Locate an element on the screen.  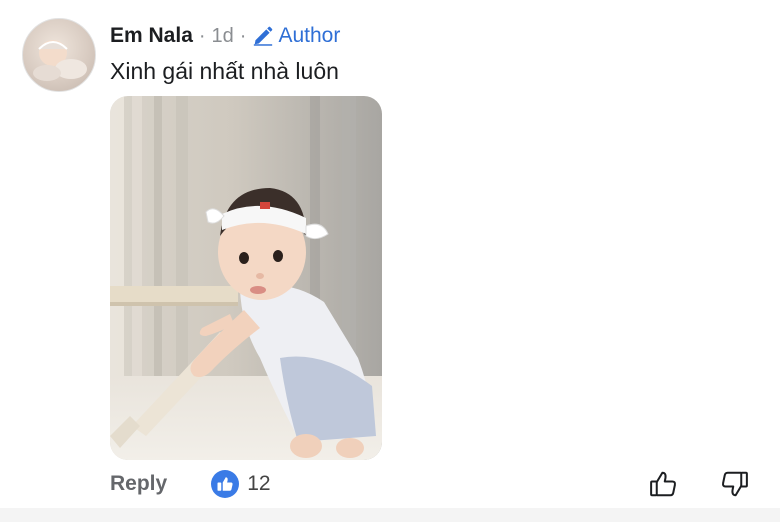
comment-time: 1d is located at coordinates (223, 36).